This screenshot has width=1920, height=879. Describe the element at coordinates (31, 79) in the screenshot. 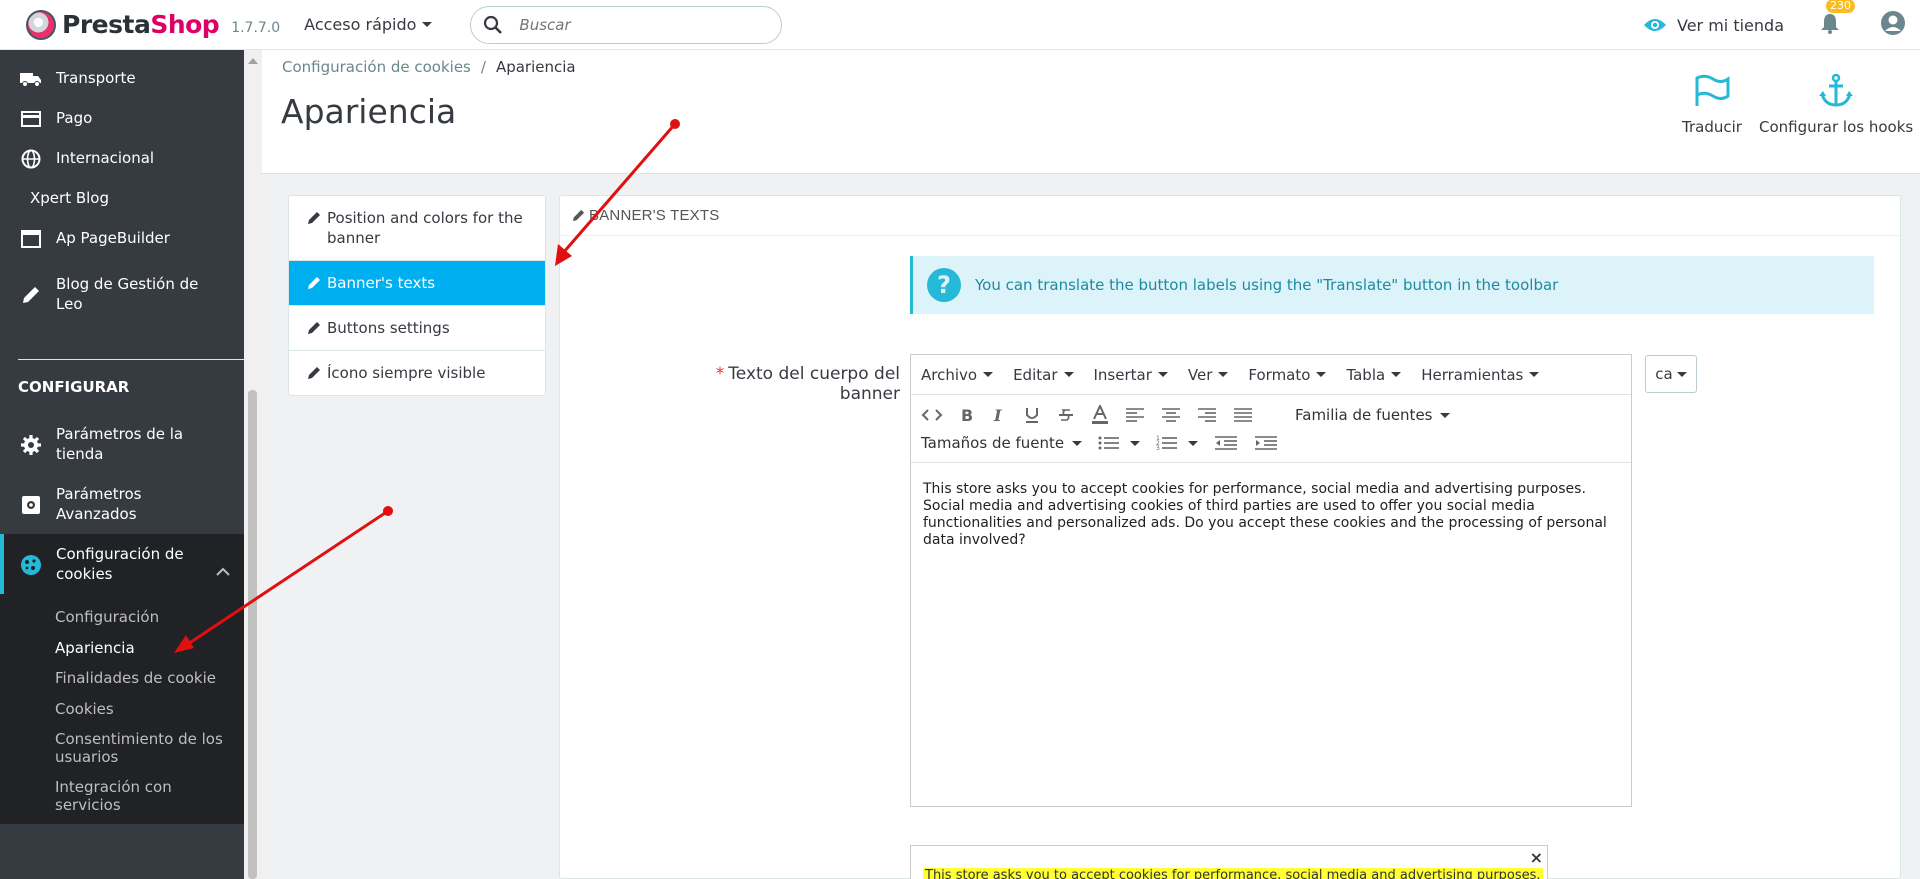

I see `truck-icon` at that location.